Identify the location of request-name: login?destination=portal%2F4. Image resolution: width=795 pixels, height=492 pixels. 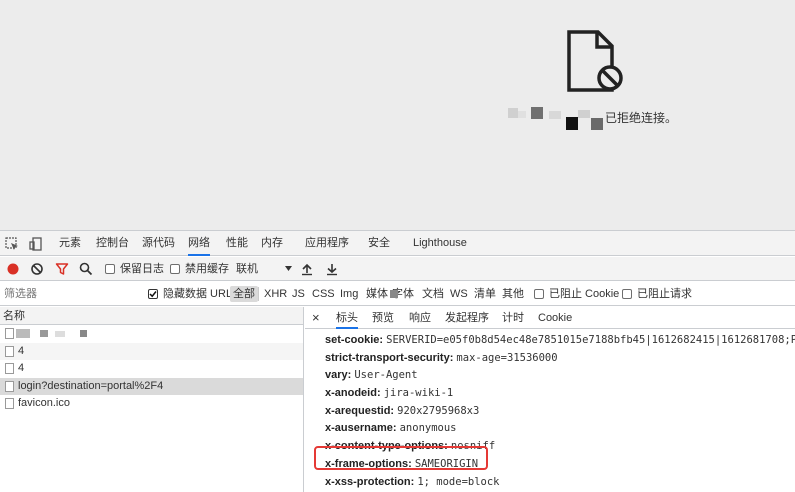
(91, 385).